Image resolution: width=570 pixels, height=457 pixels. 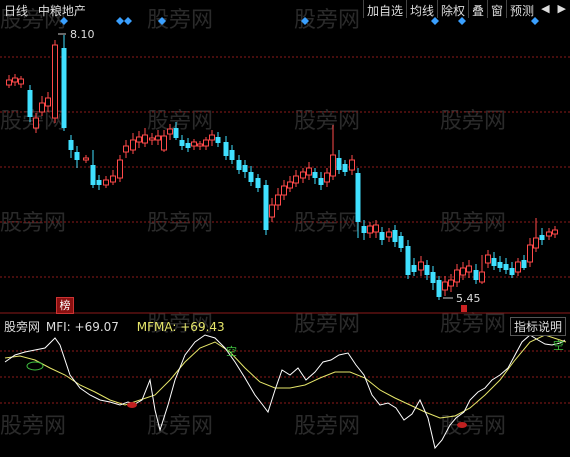 I want to click on period-label: 日线, so click(x=16, y=11).